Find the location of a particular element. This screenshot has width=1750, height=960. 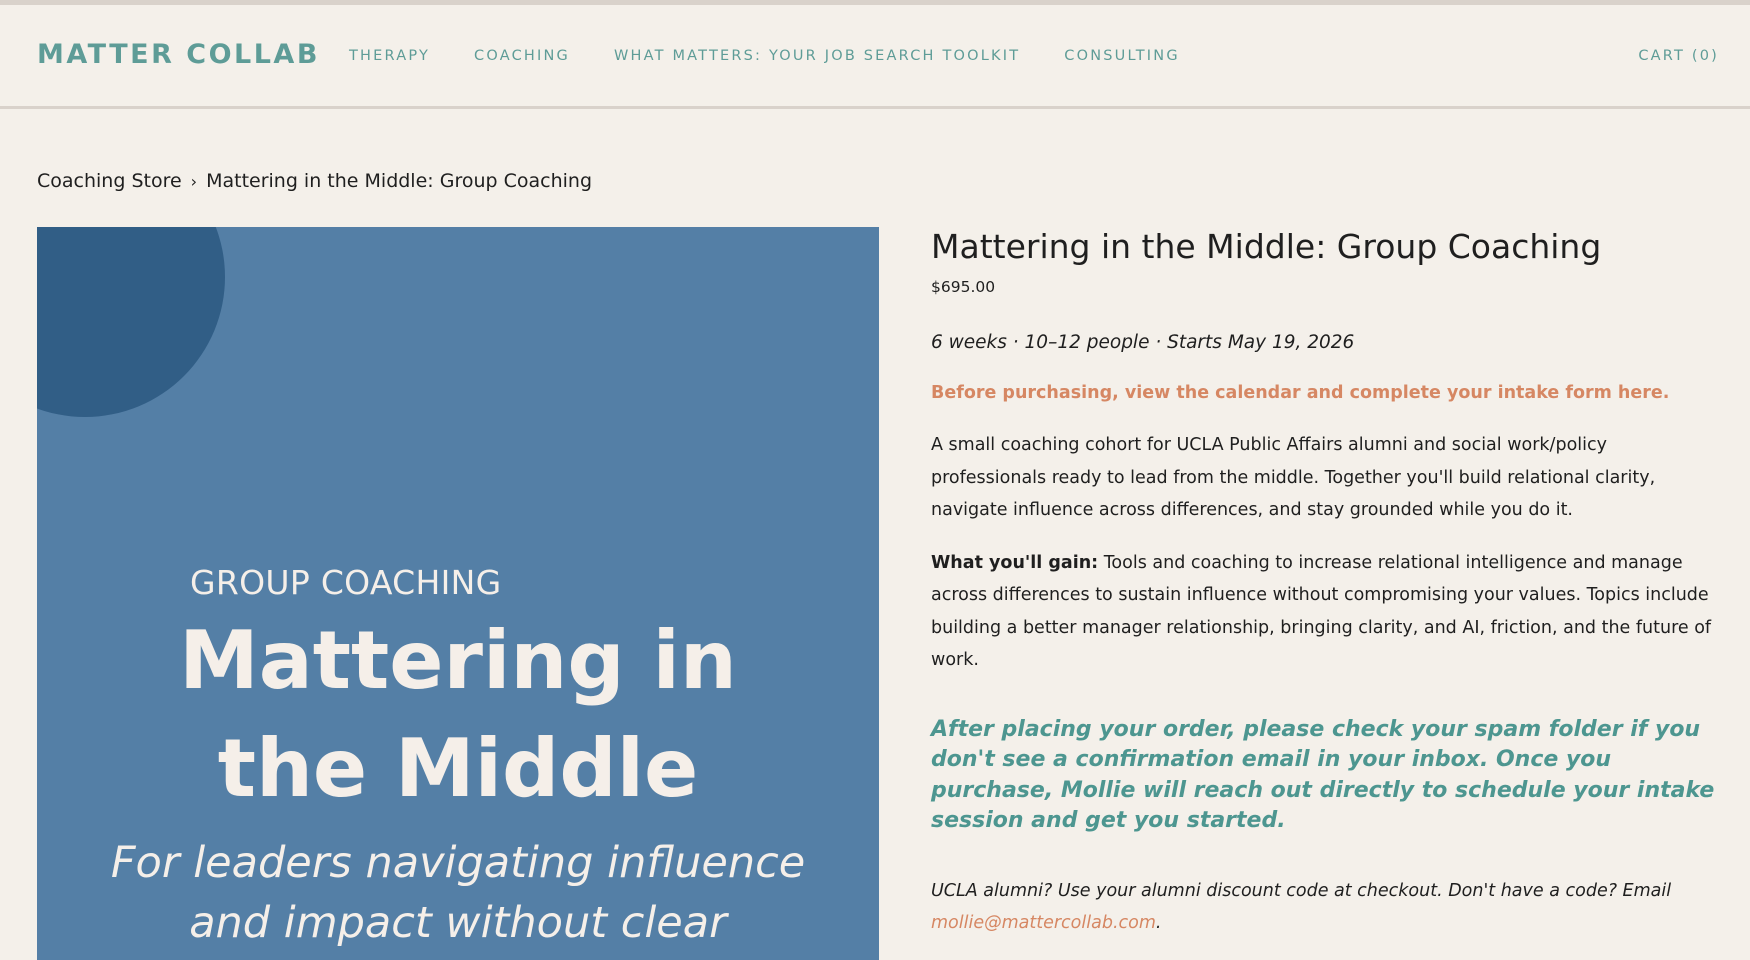

image-title-line-1: Mattering in is located at coordinates (458, 660).